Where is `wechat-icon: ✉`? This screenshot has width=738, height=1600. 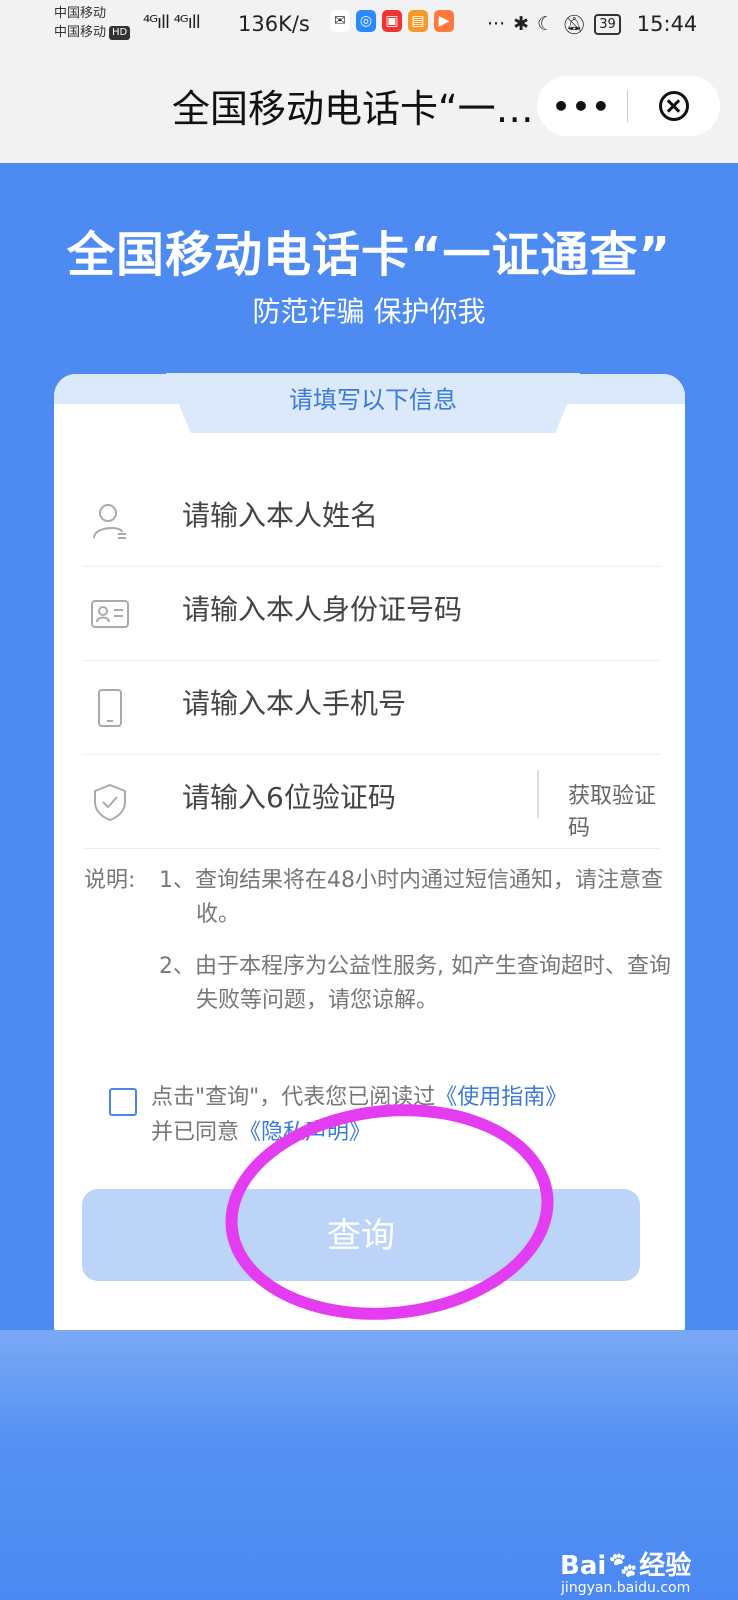 wechat-icon: ✉ is located at coordinates (340, 21).